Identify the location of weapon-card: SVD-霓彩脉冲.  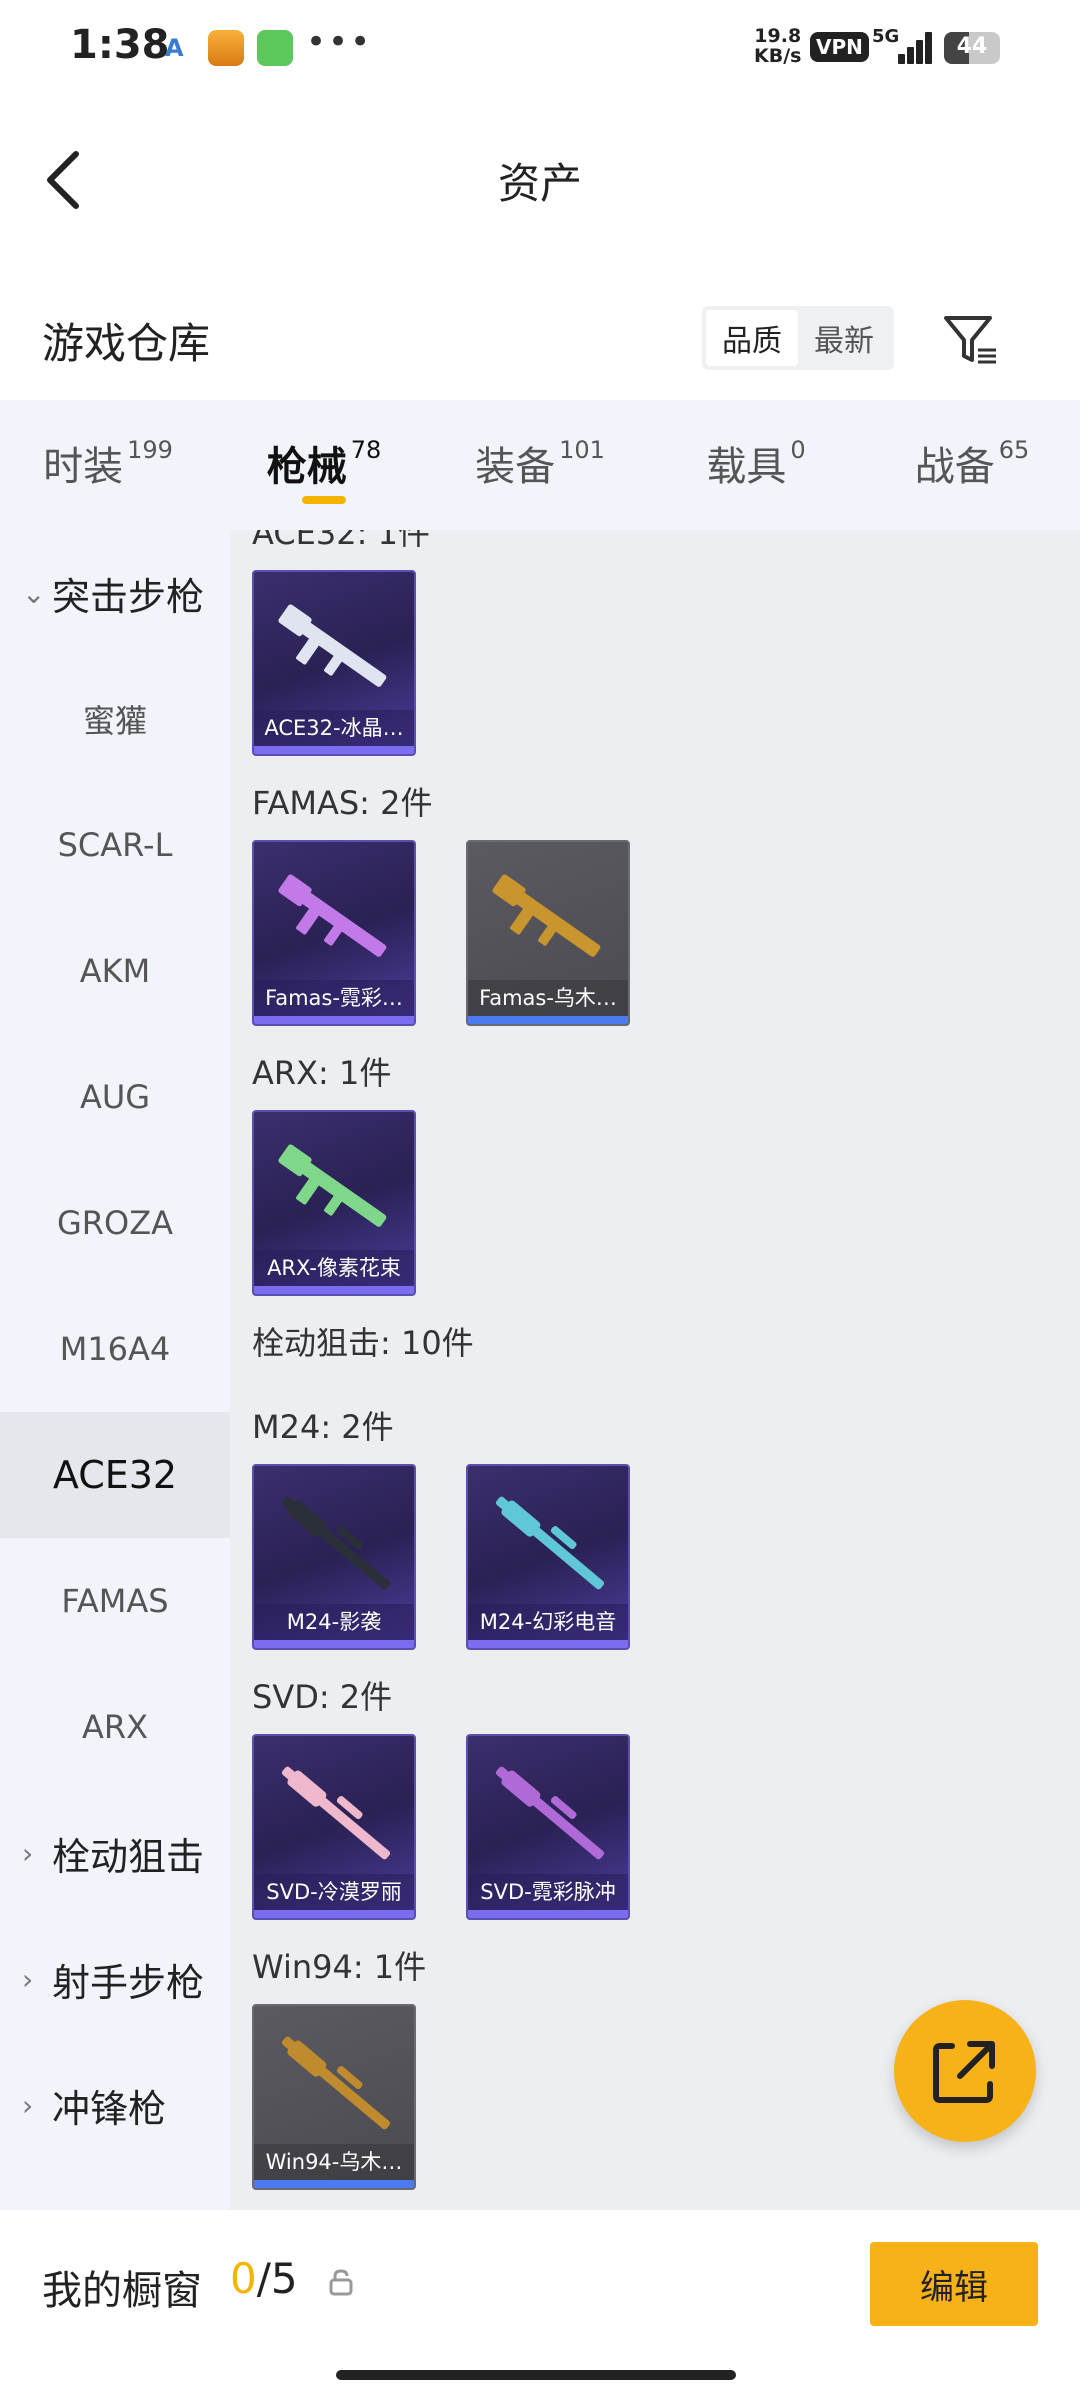
(548, 1827).